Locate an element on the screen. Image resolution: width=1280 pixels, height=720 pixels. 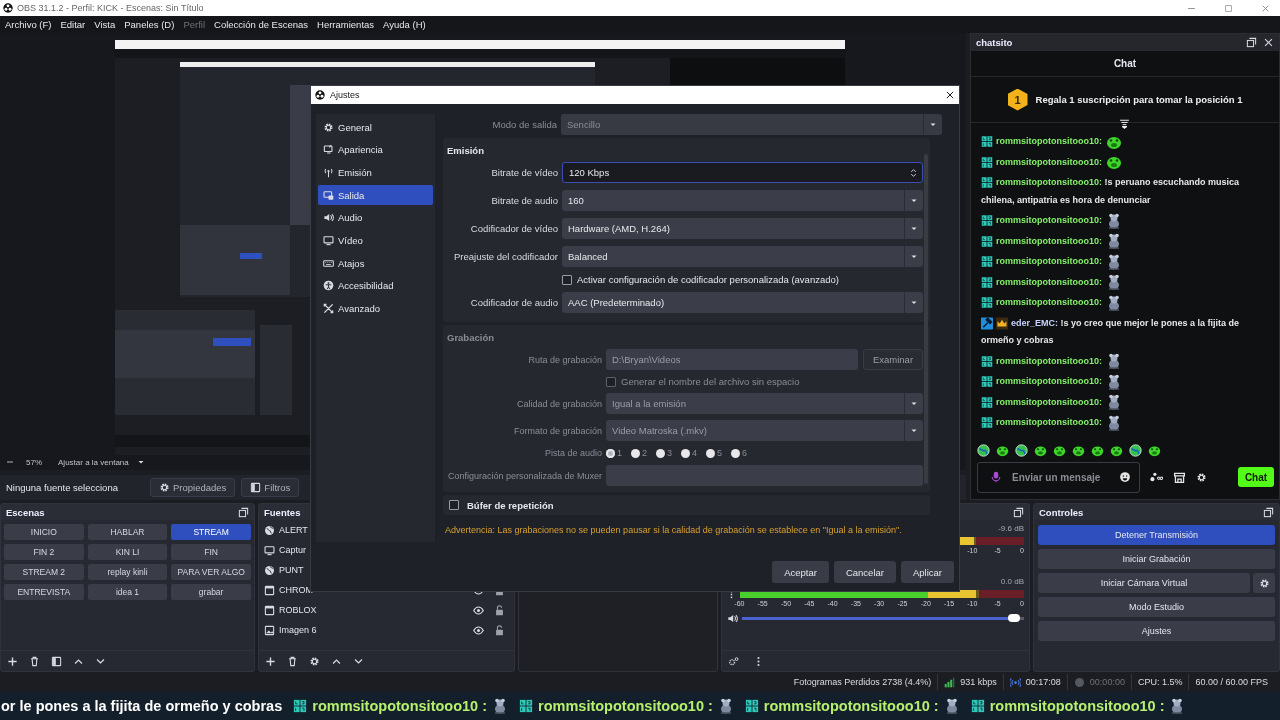
zoom-level: 57% is located at coordinates (34, 462).